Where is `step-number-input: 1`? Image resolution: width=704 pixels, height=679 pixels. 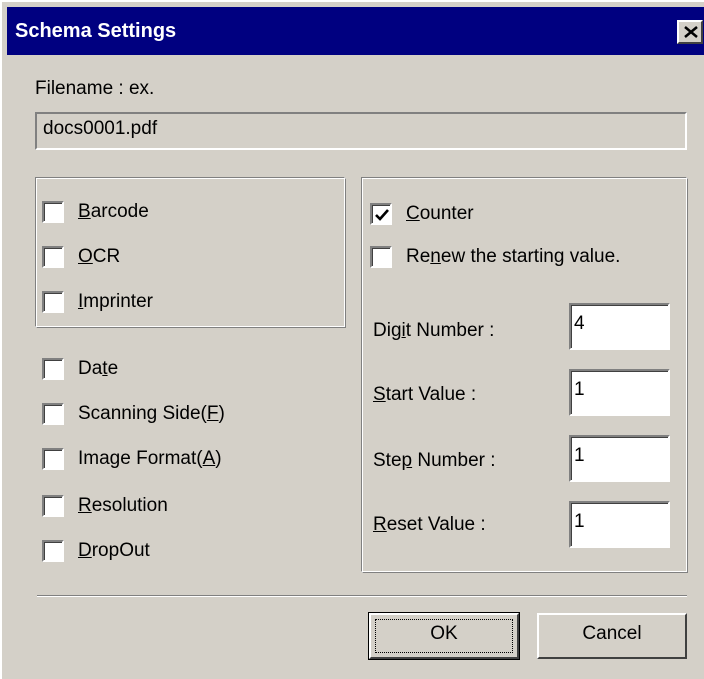
step-number-input: 1 is located at coordinates (619, 458).